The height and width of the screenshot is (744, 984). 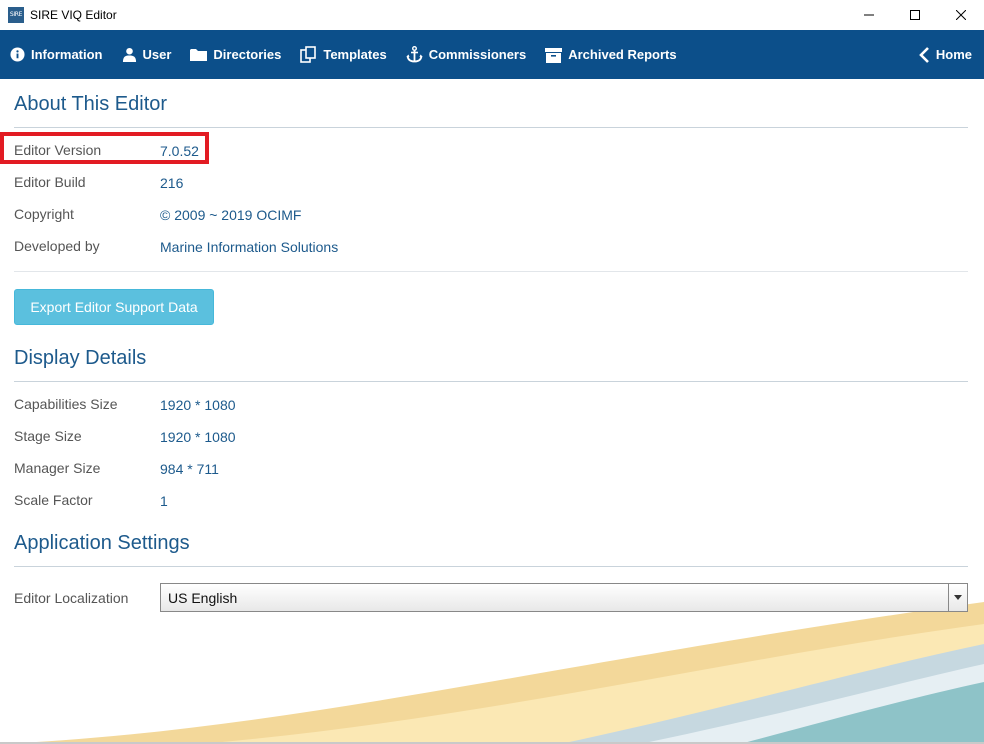 I want to click on editor-version-label: Editor Version, so click(x=58, y=150).